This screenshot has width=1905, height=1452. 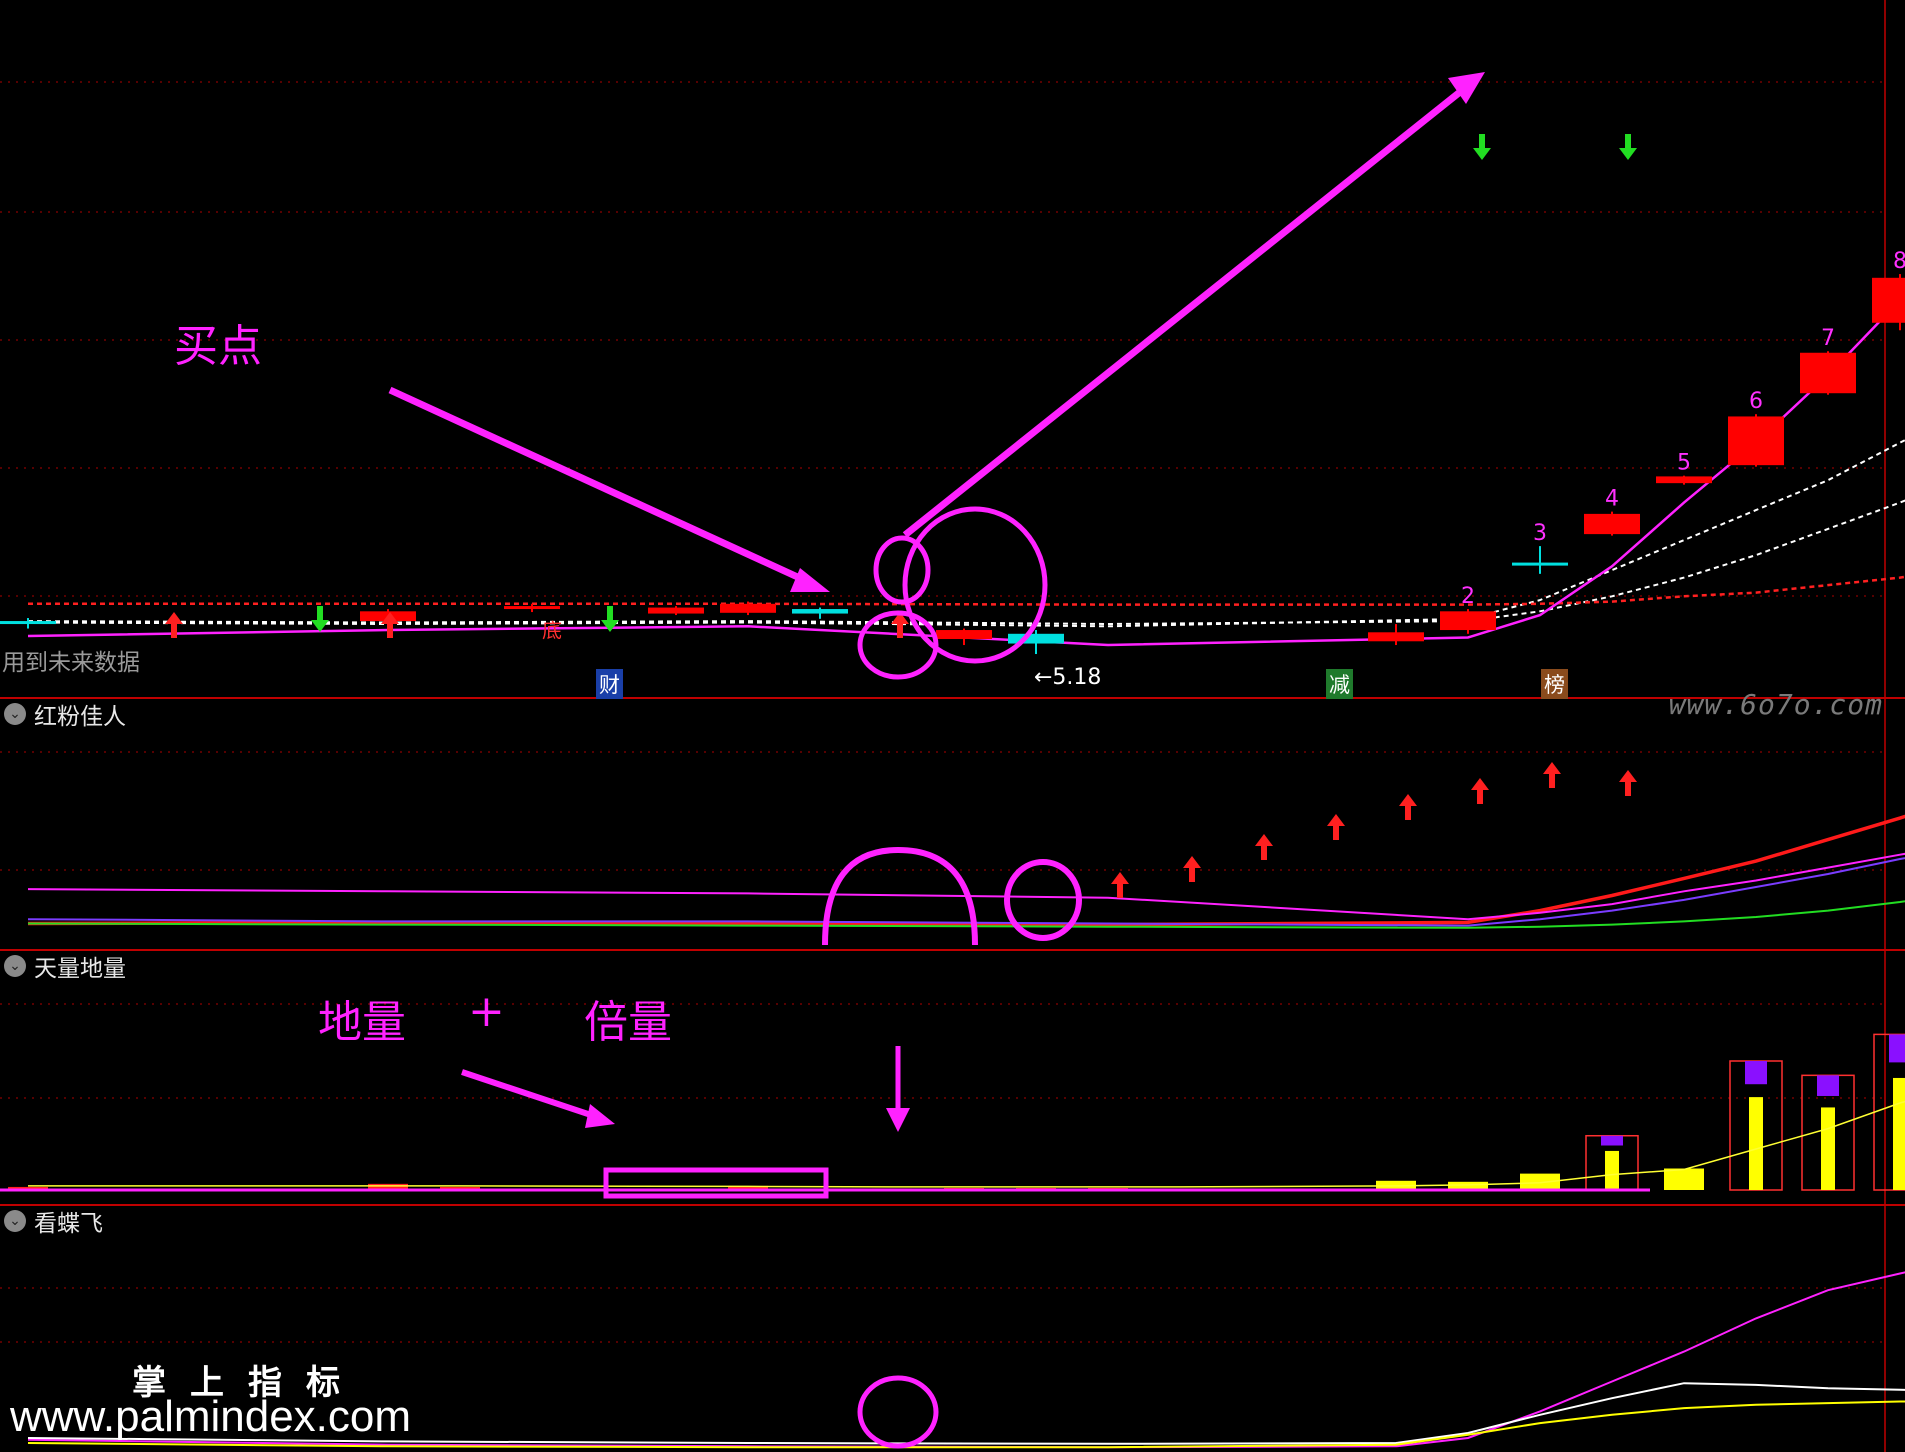 I want to click on indicator1-plot, so click(x=966, y=871).